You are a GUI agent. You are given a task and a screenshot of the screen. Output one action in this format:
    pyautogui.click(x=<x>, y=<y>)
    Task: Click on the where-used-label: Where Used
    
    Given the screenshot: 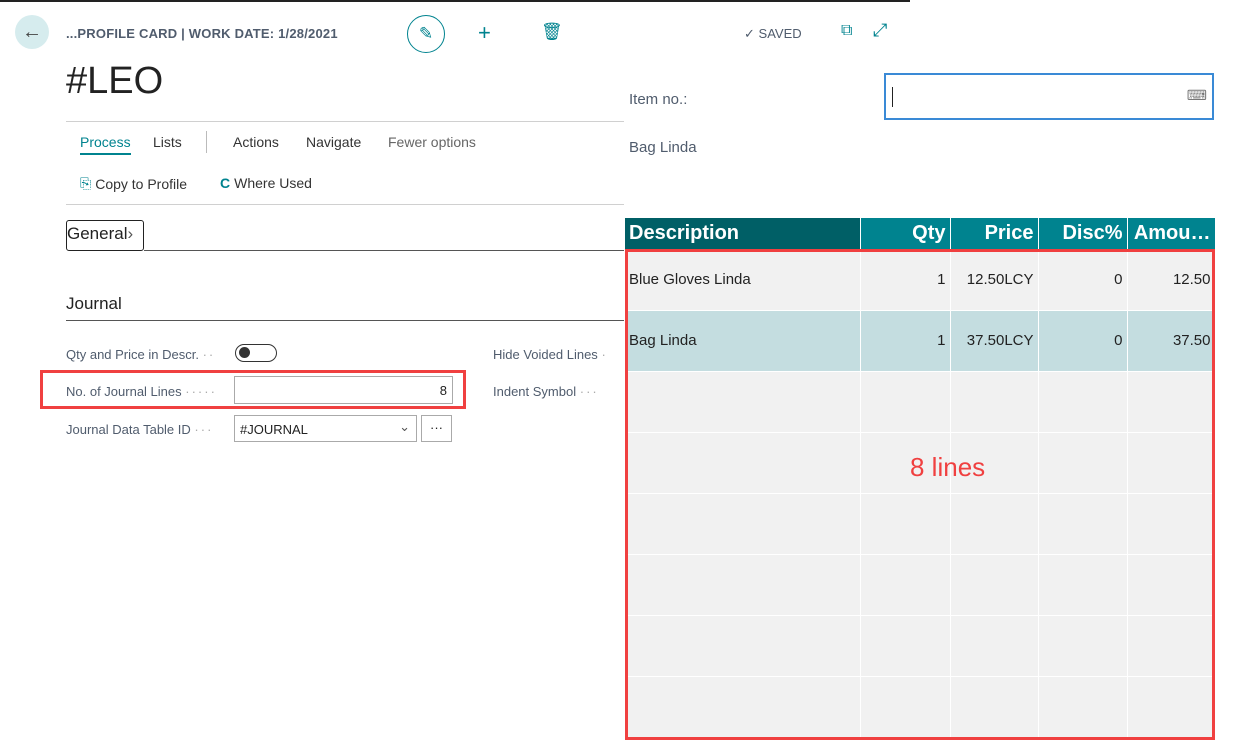 What is the action you would take?
    pyautogui.click(x=273, y=183)
    